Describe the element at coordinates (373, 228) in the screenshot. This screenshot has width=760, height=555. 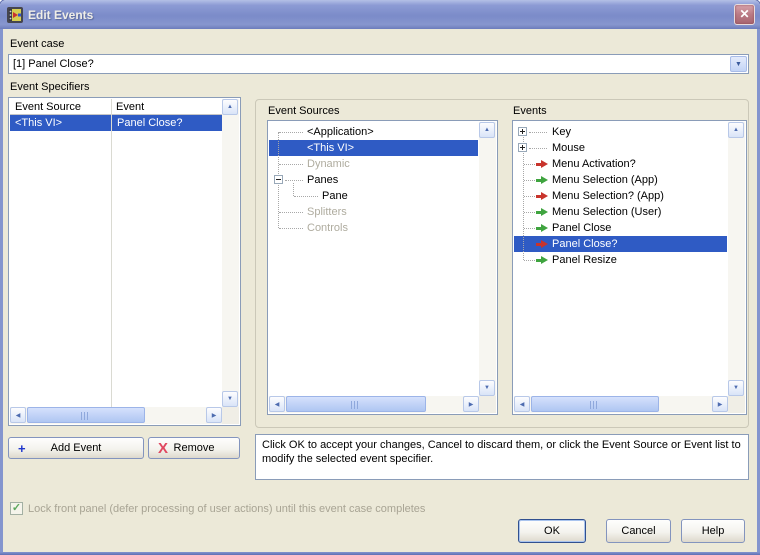
I see `tree-item-controls: Controls` at that location.